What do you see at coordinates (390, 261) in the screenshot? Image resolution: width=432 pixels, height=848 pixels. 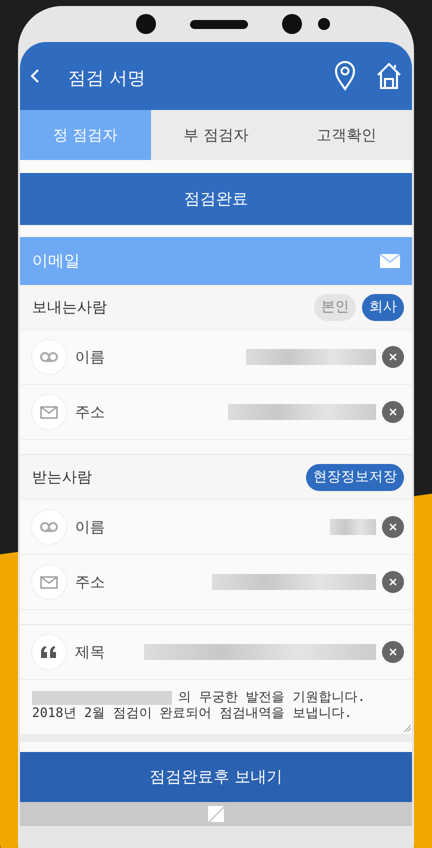 I see `mail-icon` at bounding box center [390, 261].